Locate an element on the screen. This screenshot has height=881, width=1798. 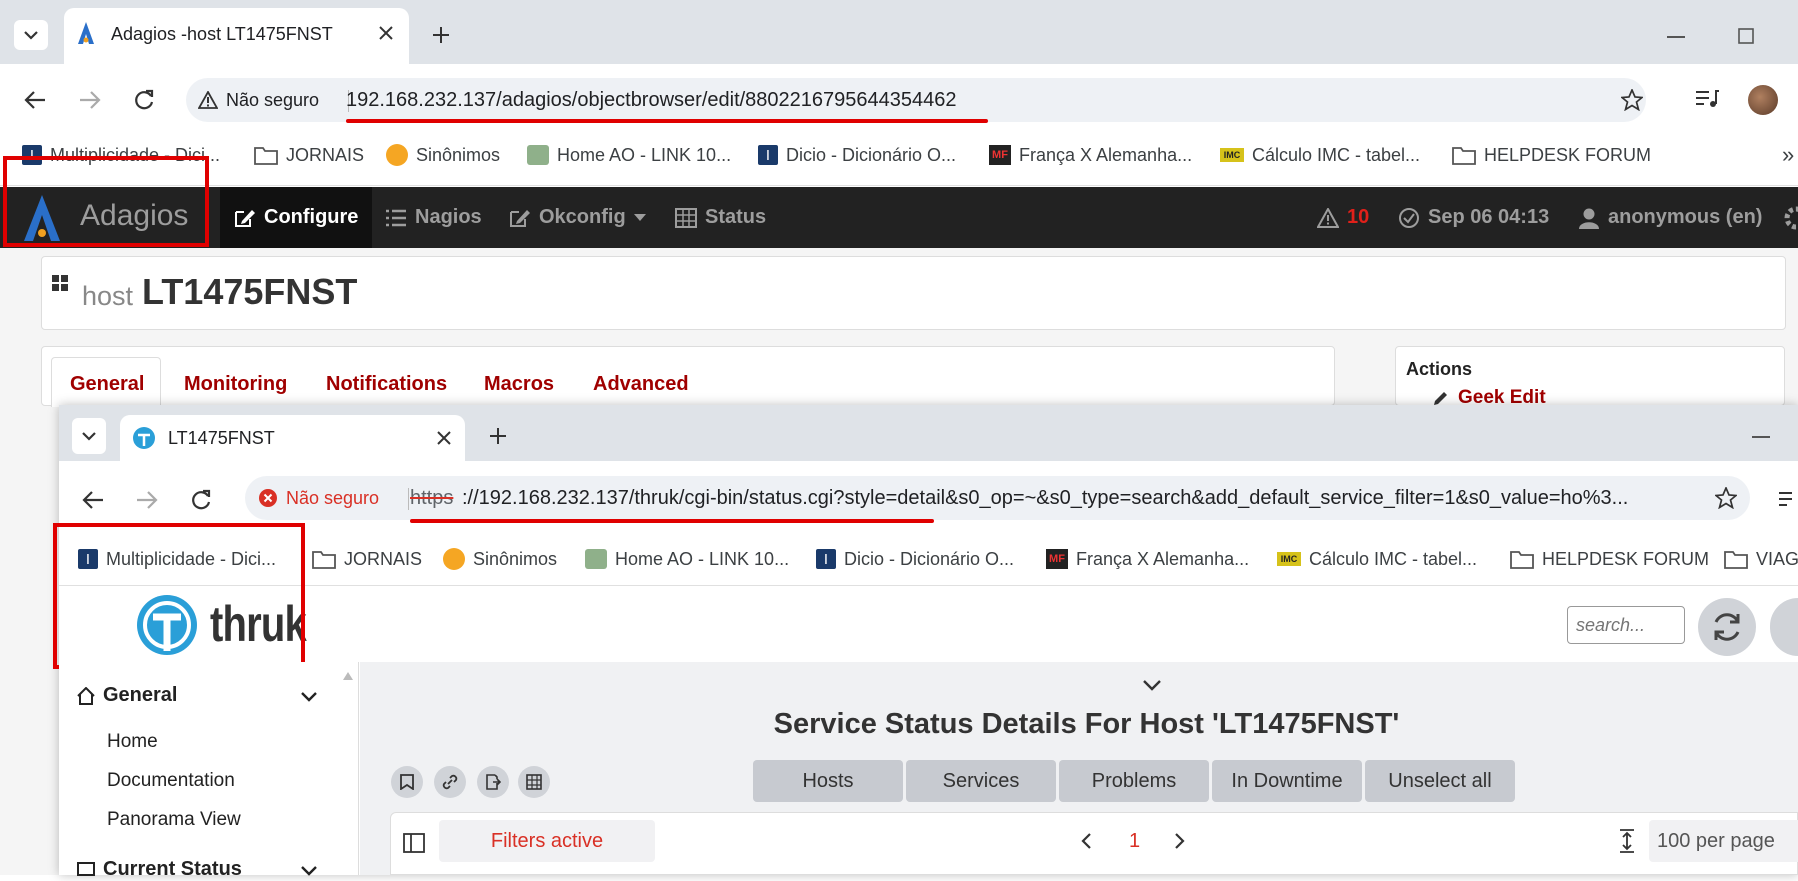
expand-rows-icon is located at coordinates (1627, 841).